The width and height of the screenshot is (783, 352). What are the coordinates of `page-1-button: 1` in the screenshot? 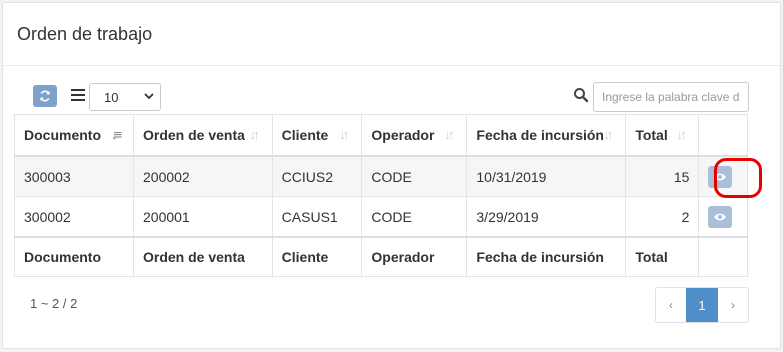 It's located at (702, 305).